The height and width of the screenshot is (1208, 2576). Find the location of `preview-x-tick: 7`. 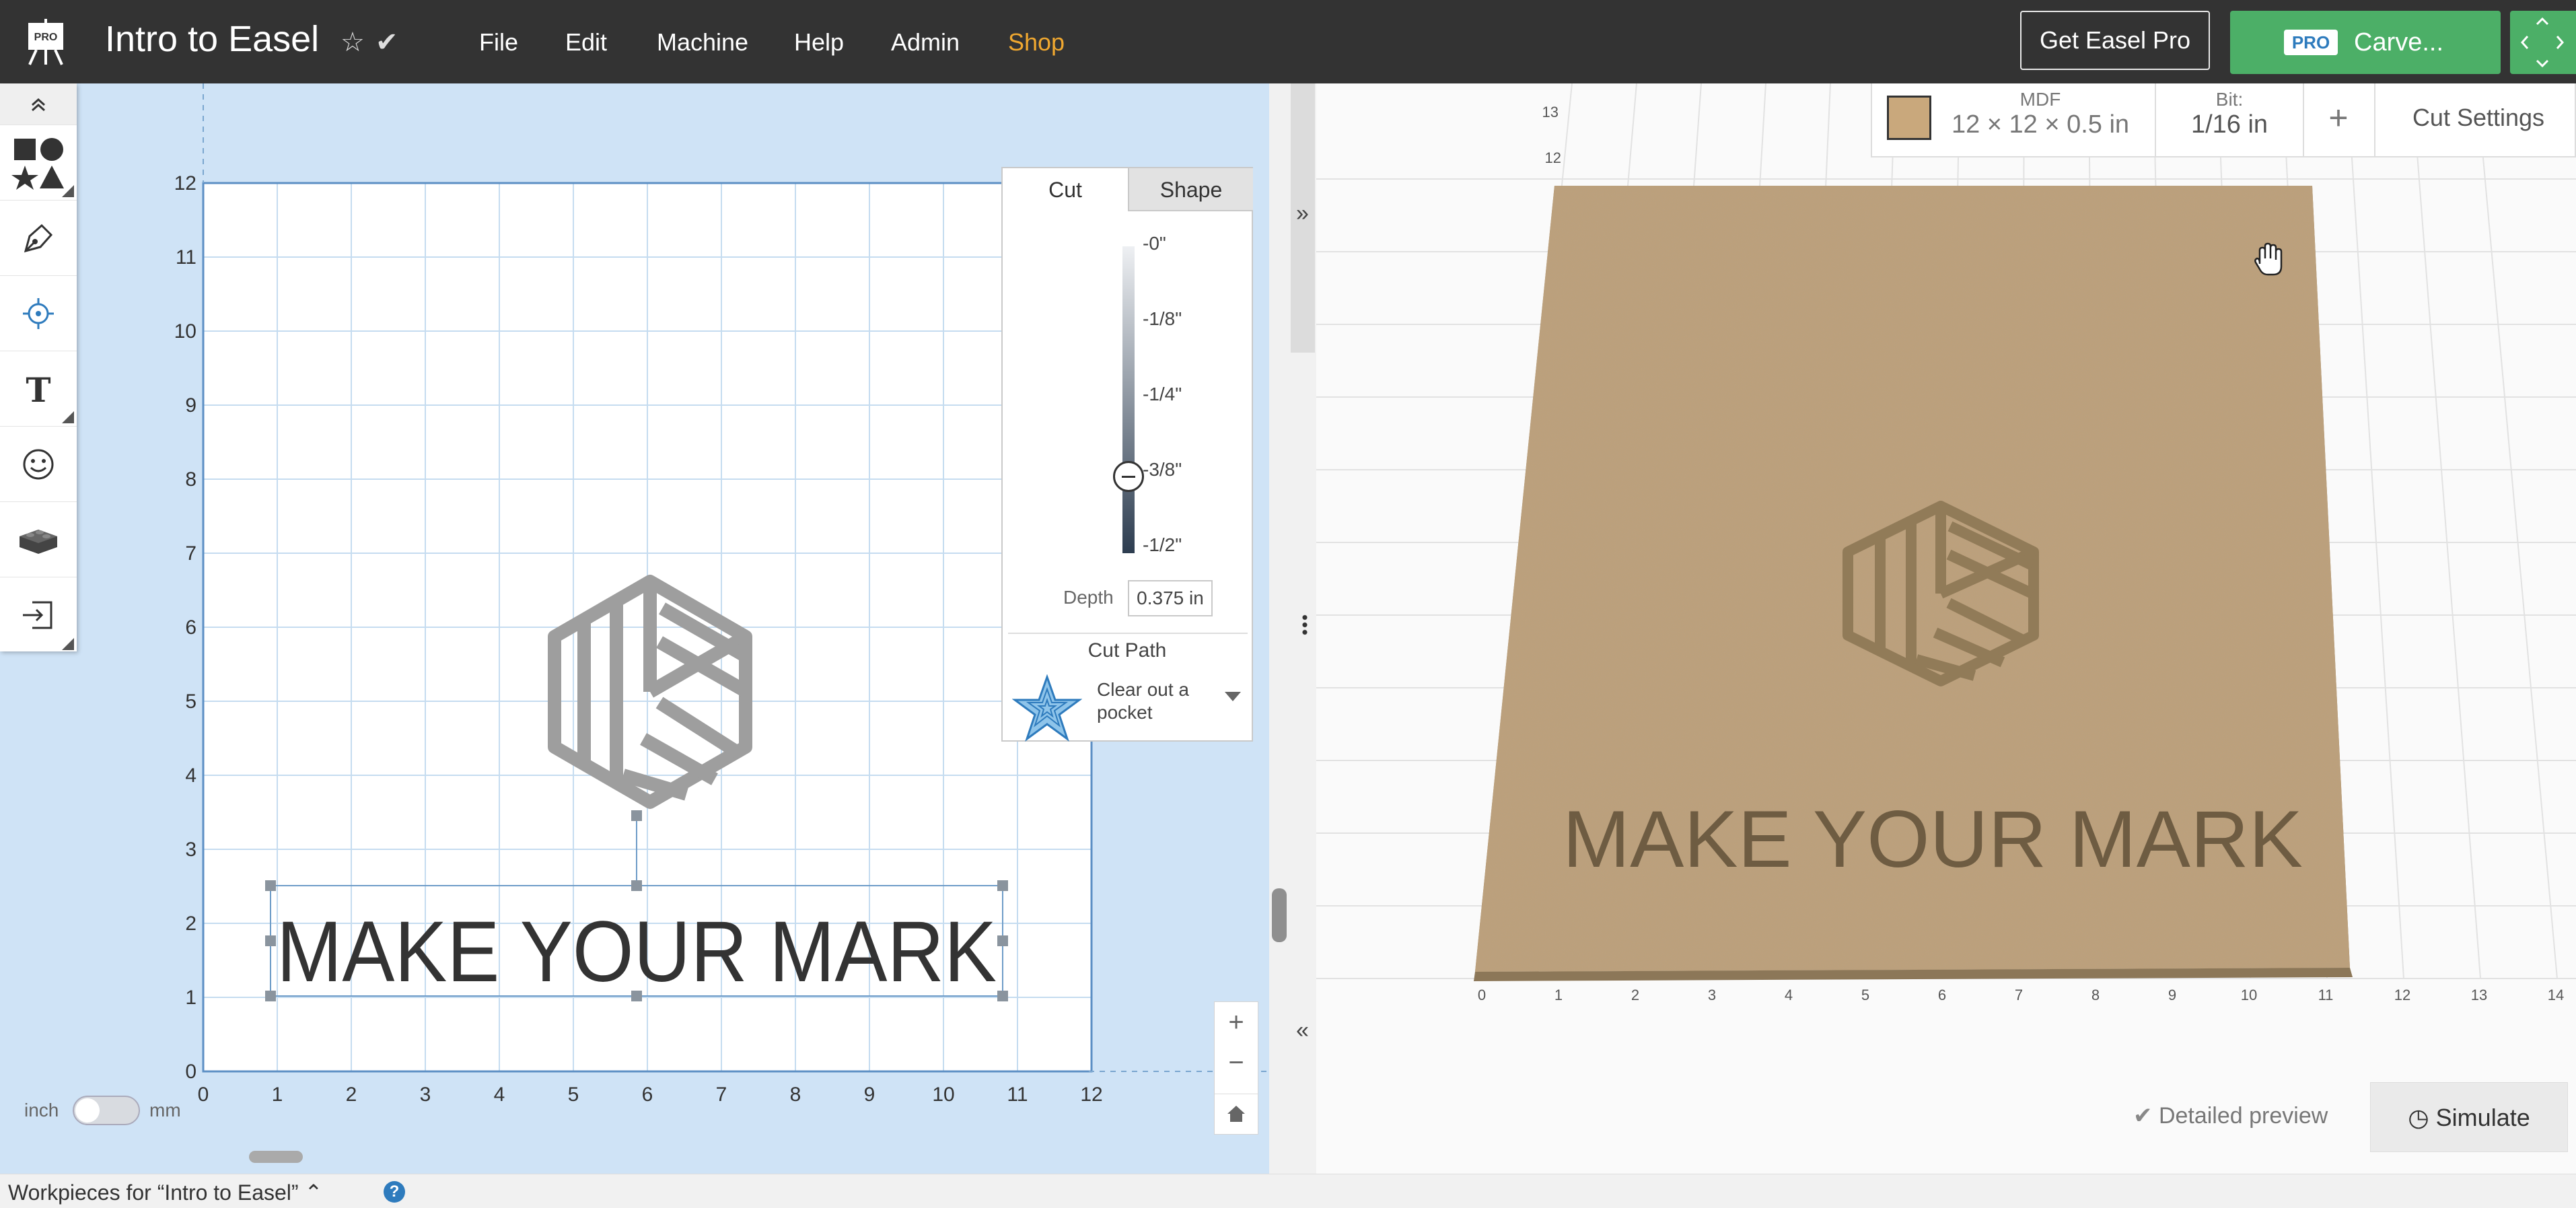

preview-x-tick: 7 is located at coordinates (2019, 995).